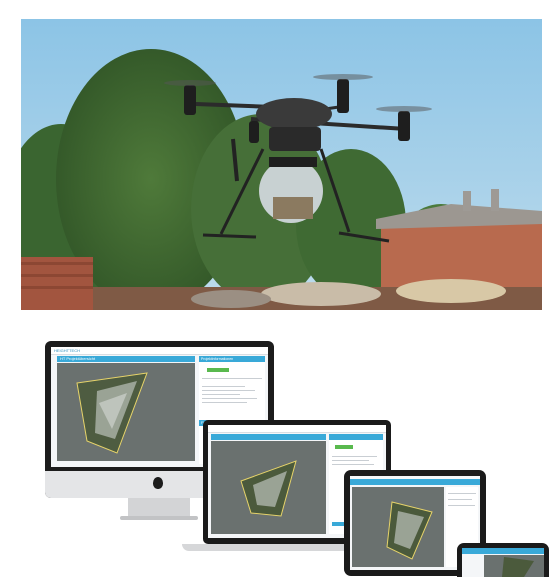 The image size is (552, 577). I want to click on desktop-topbar: HEIGHTTECH, so click(159, 351).